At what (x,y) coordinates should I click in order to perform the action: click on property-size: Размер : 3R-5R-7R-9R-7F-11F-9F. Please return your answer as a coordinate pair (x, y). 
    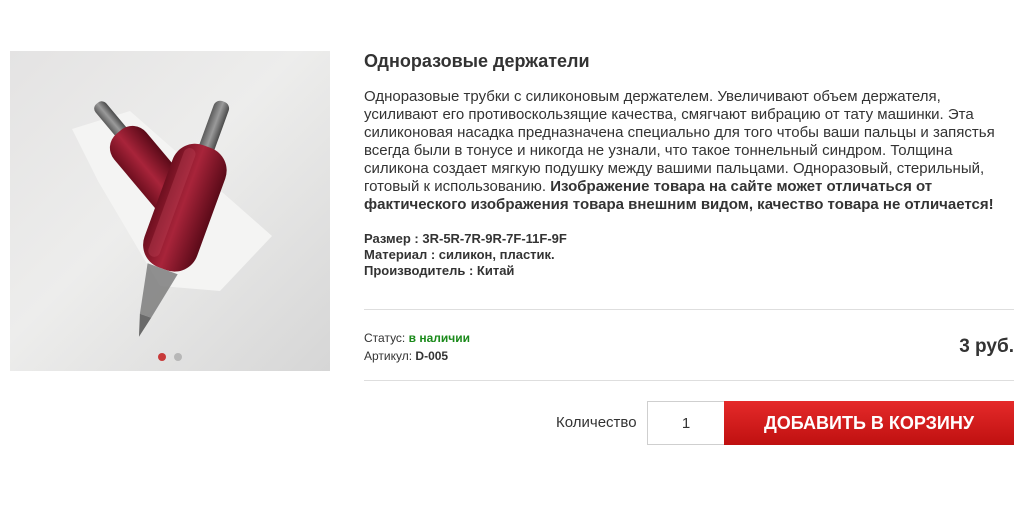
    Looking at the image, I should click on (465, 238).